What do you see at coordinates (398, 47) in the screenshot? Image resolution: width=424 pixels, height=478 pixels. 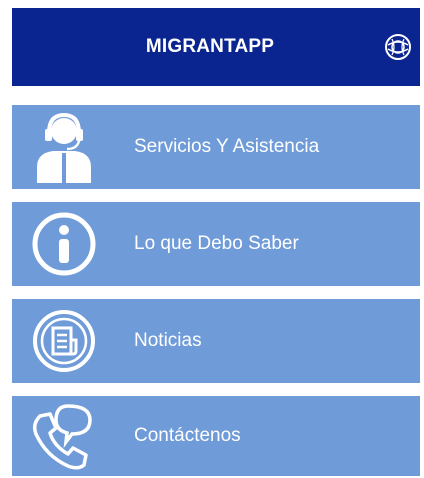 I see `globe-logo-icon` at bounding box center [398, 47].